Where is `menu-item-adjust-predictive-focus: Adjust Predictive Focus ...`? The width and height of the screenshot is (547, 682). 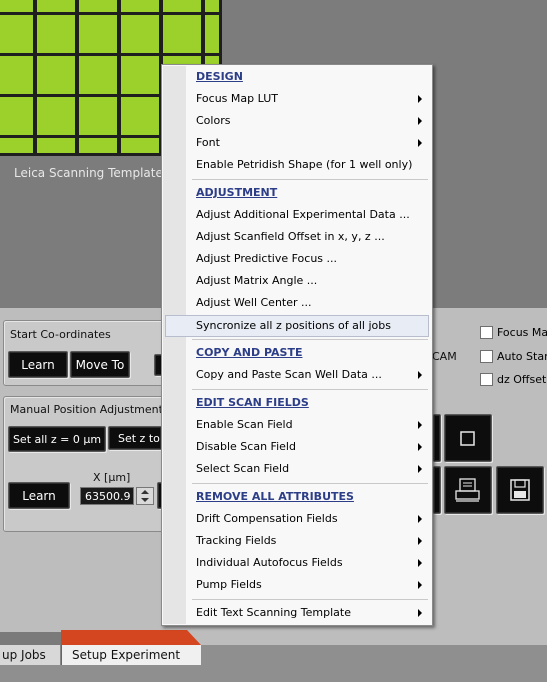 menu-item-adjust-predictive-focus: Adjust Predictive Focus ... is located at coordinates (297, 259).